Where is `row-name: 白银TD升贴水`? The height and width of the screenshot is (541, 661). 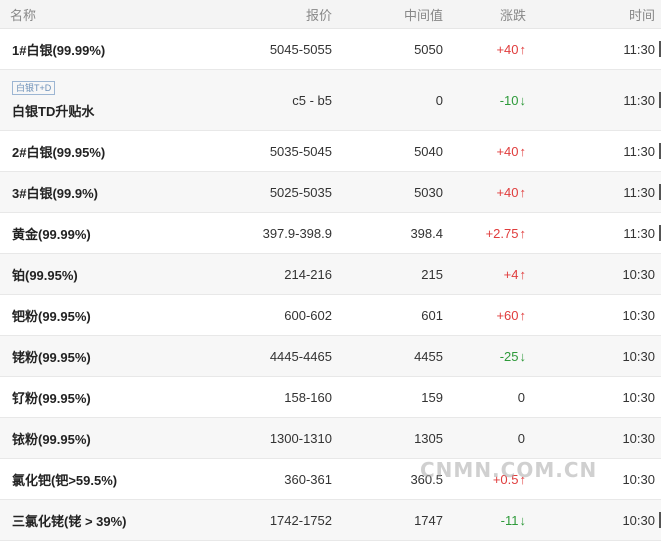
row-name: 白银TD升贴水 is located at coordinates (53, 110).